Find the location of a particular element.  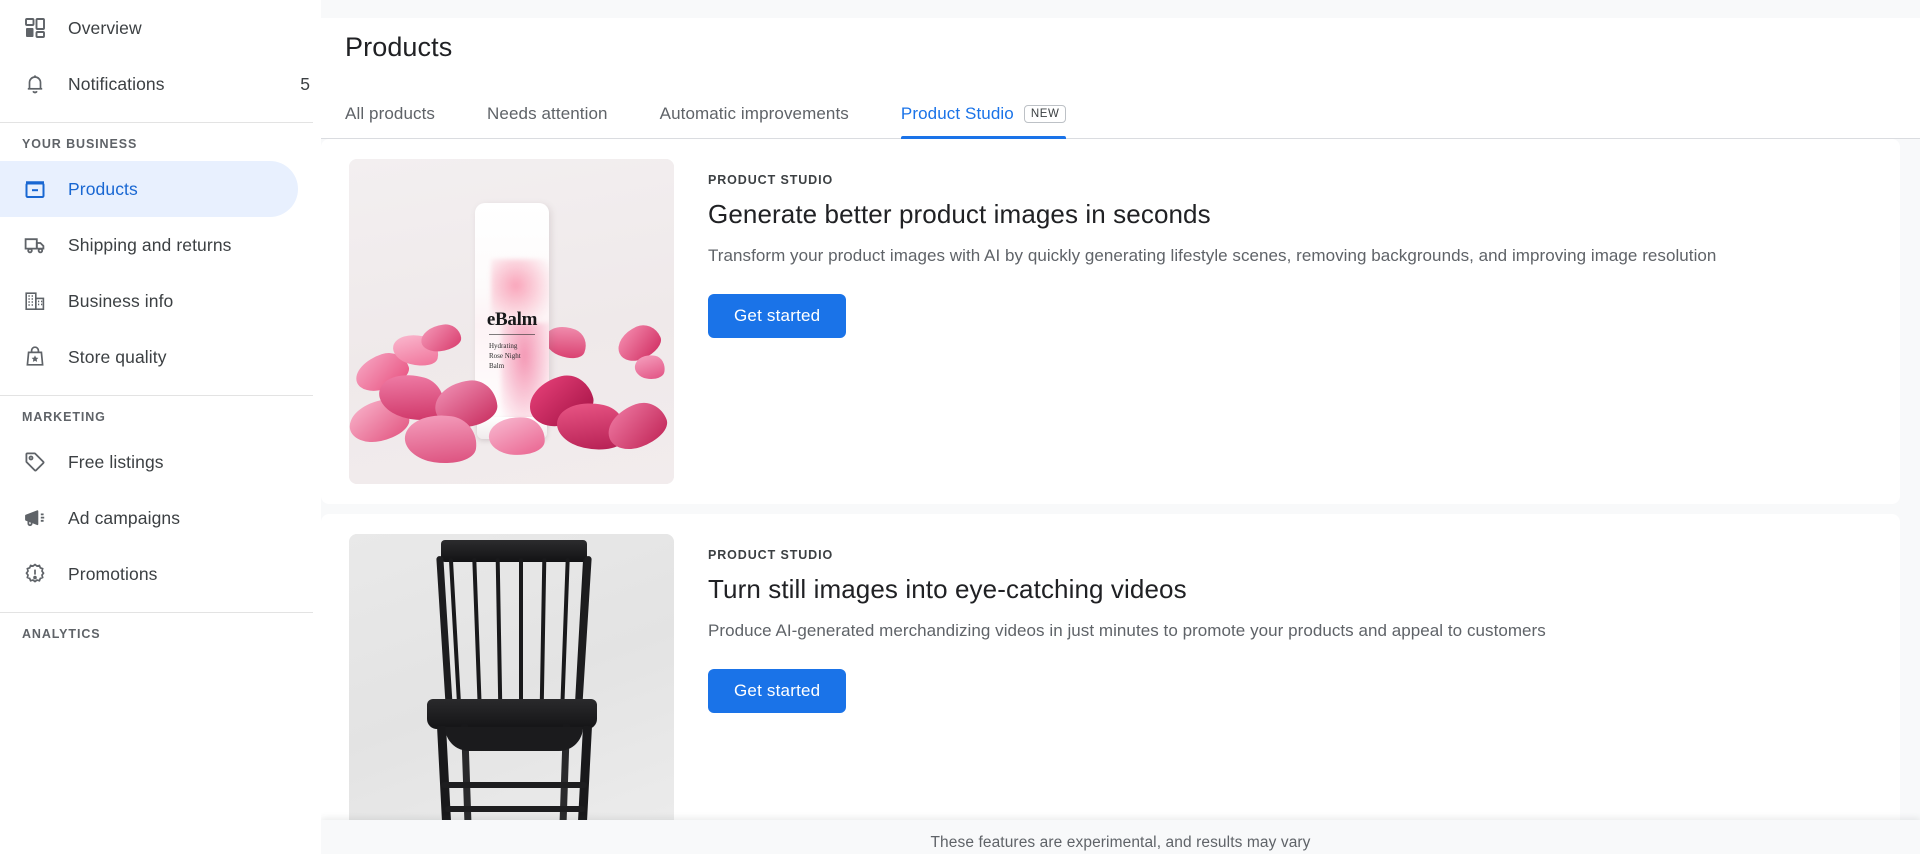

sidebar-section-marketing: MARKETING is located at coordinates (64, 417).